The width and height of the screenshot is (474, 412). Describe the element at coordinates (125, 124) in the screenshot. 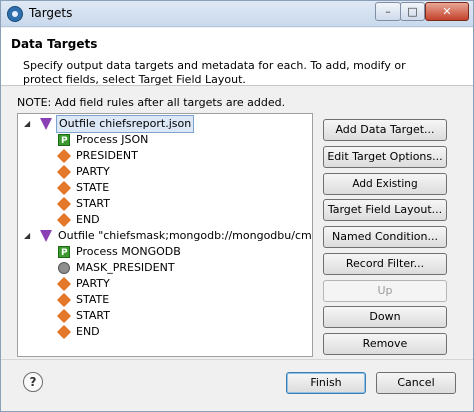

I see `tree-item-label: Outfile chiefsreport.json` at that location.